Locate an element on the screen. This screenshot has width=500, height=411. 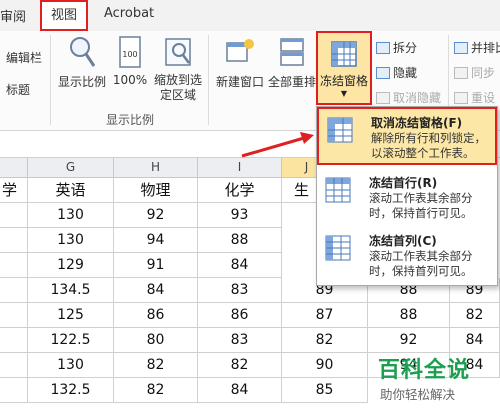
new-window-button: 新建窗口 is located at coordinates (240, 62).